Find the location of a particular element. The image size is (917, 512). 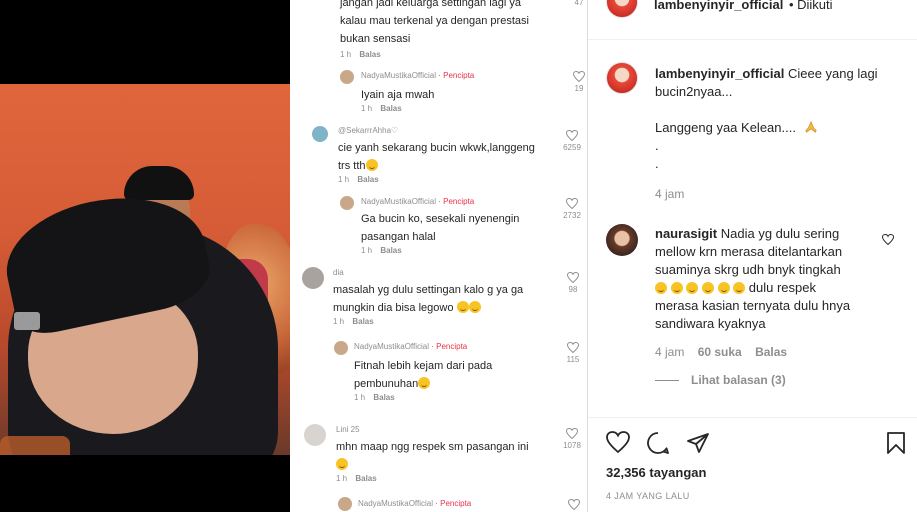

view-count: 32,356 tayangan is located at coordinates (656, 472).